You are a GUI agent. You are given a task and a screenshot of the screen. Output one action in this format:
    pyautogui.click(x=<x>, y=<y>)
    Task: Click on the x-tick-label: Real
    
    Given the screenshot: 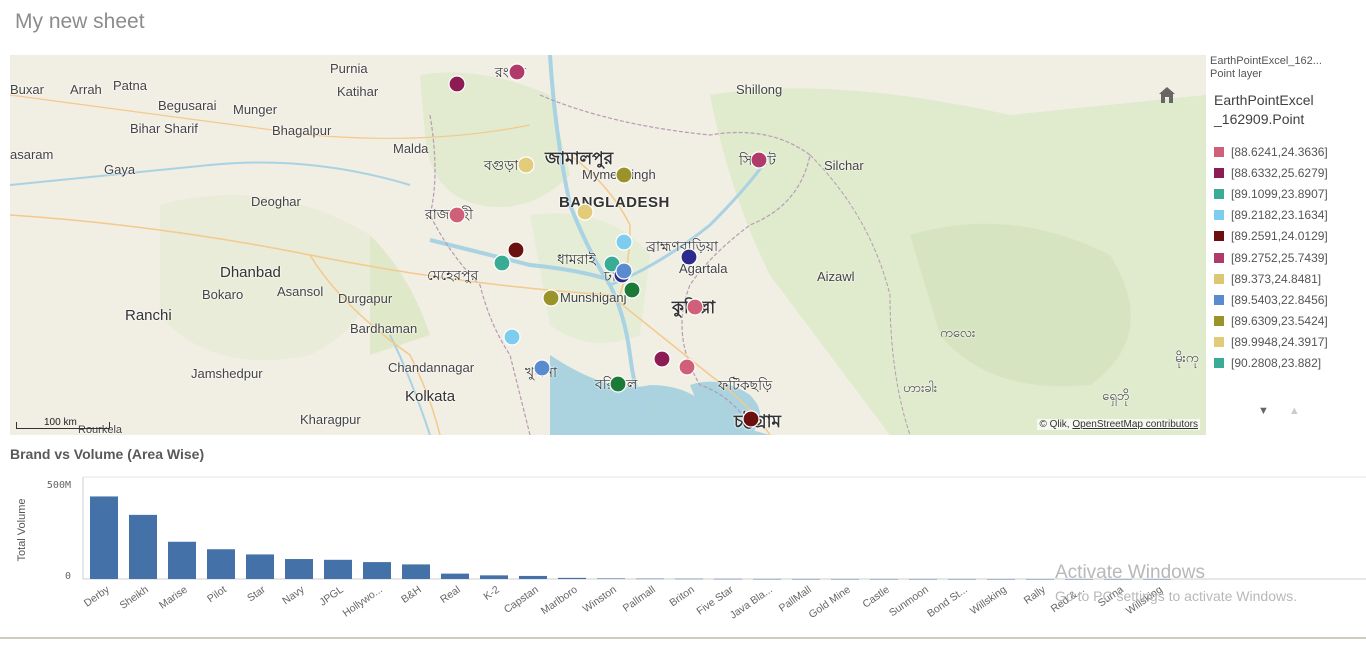 What is the action you would take?
    pyautogui.click(x=450, y=595)
    